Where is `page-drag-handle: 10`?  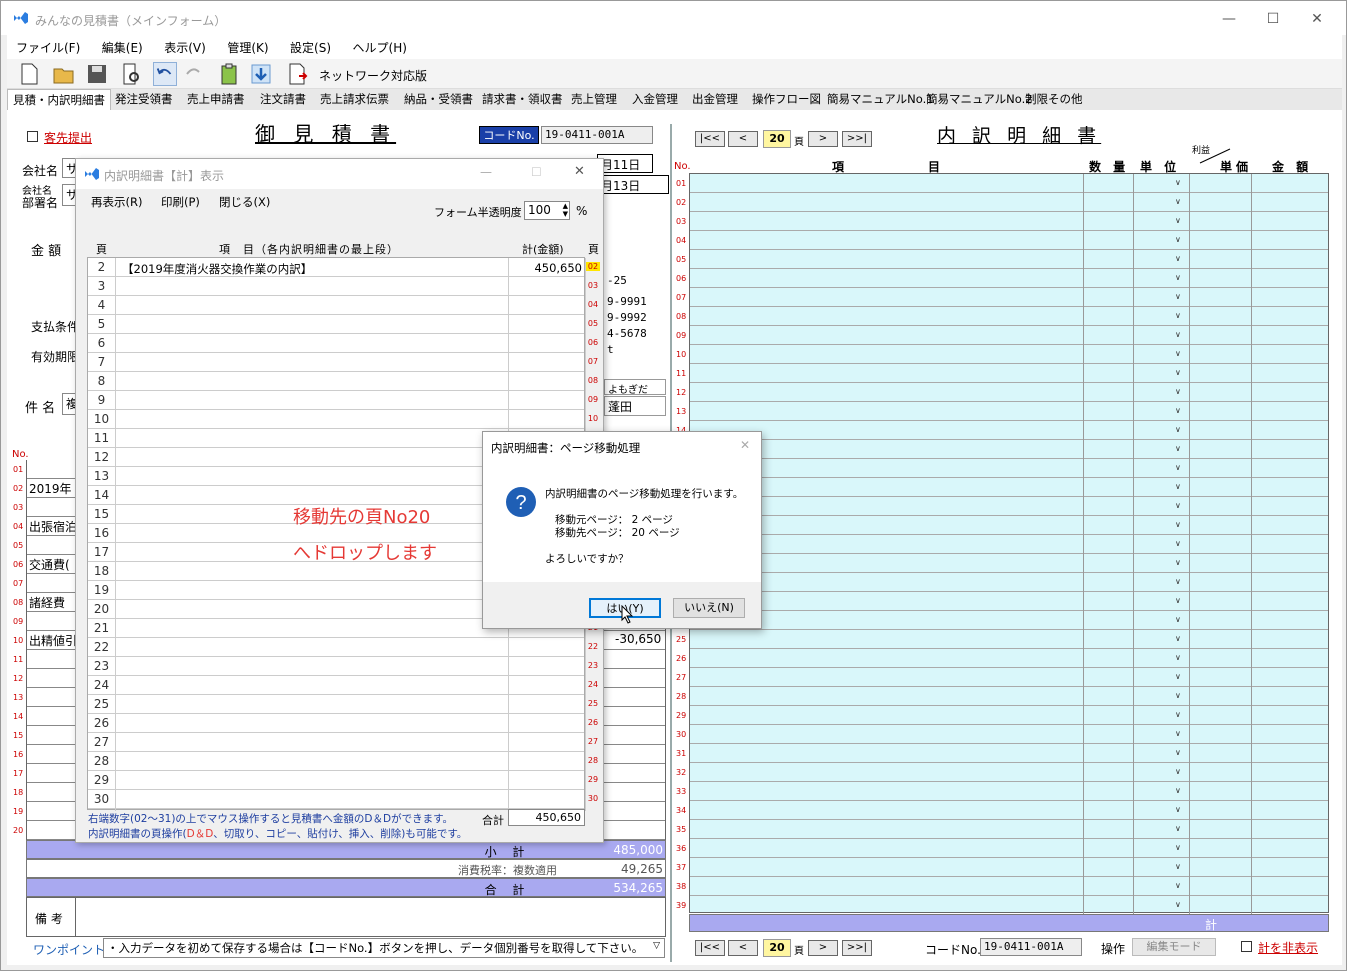
page-drag-handle: 10 is located at coordinates (593, 418).